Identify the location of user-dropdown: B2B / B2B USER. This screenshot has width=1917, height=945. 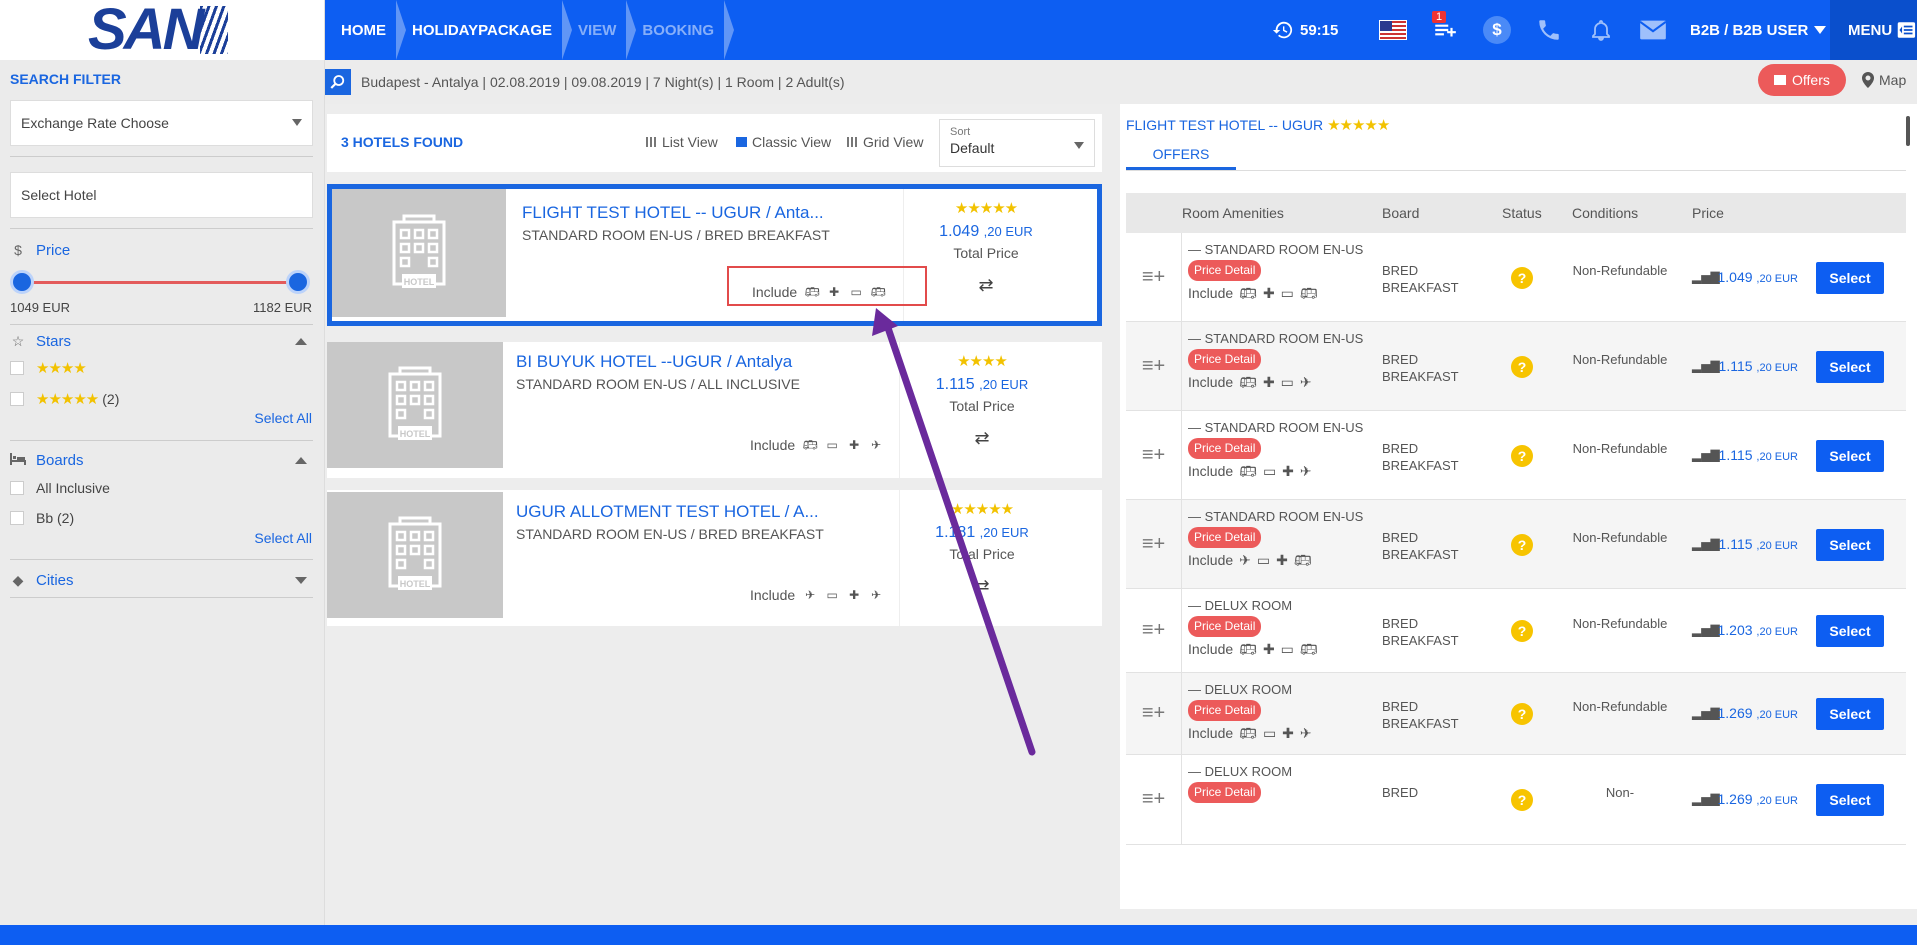
(1758, 30).